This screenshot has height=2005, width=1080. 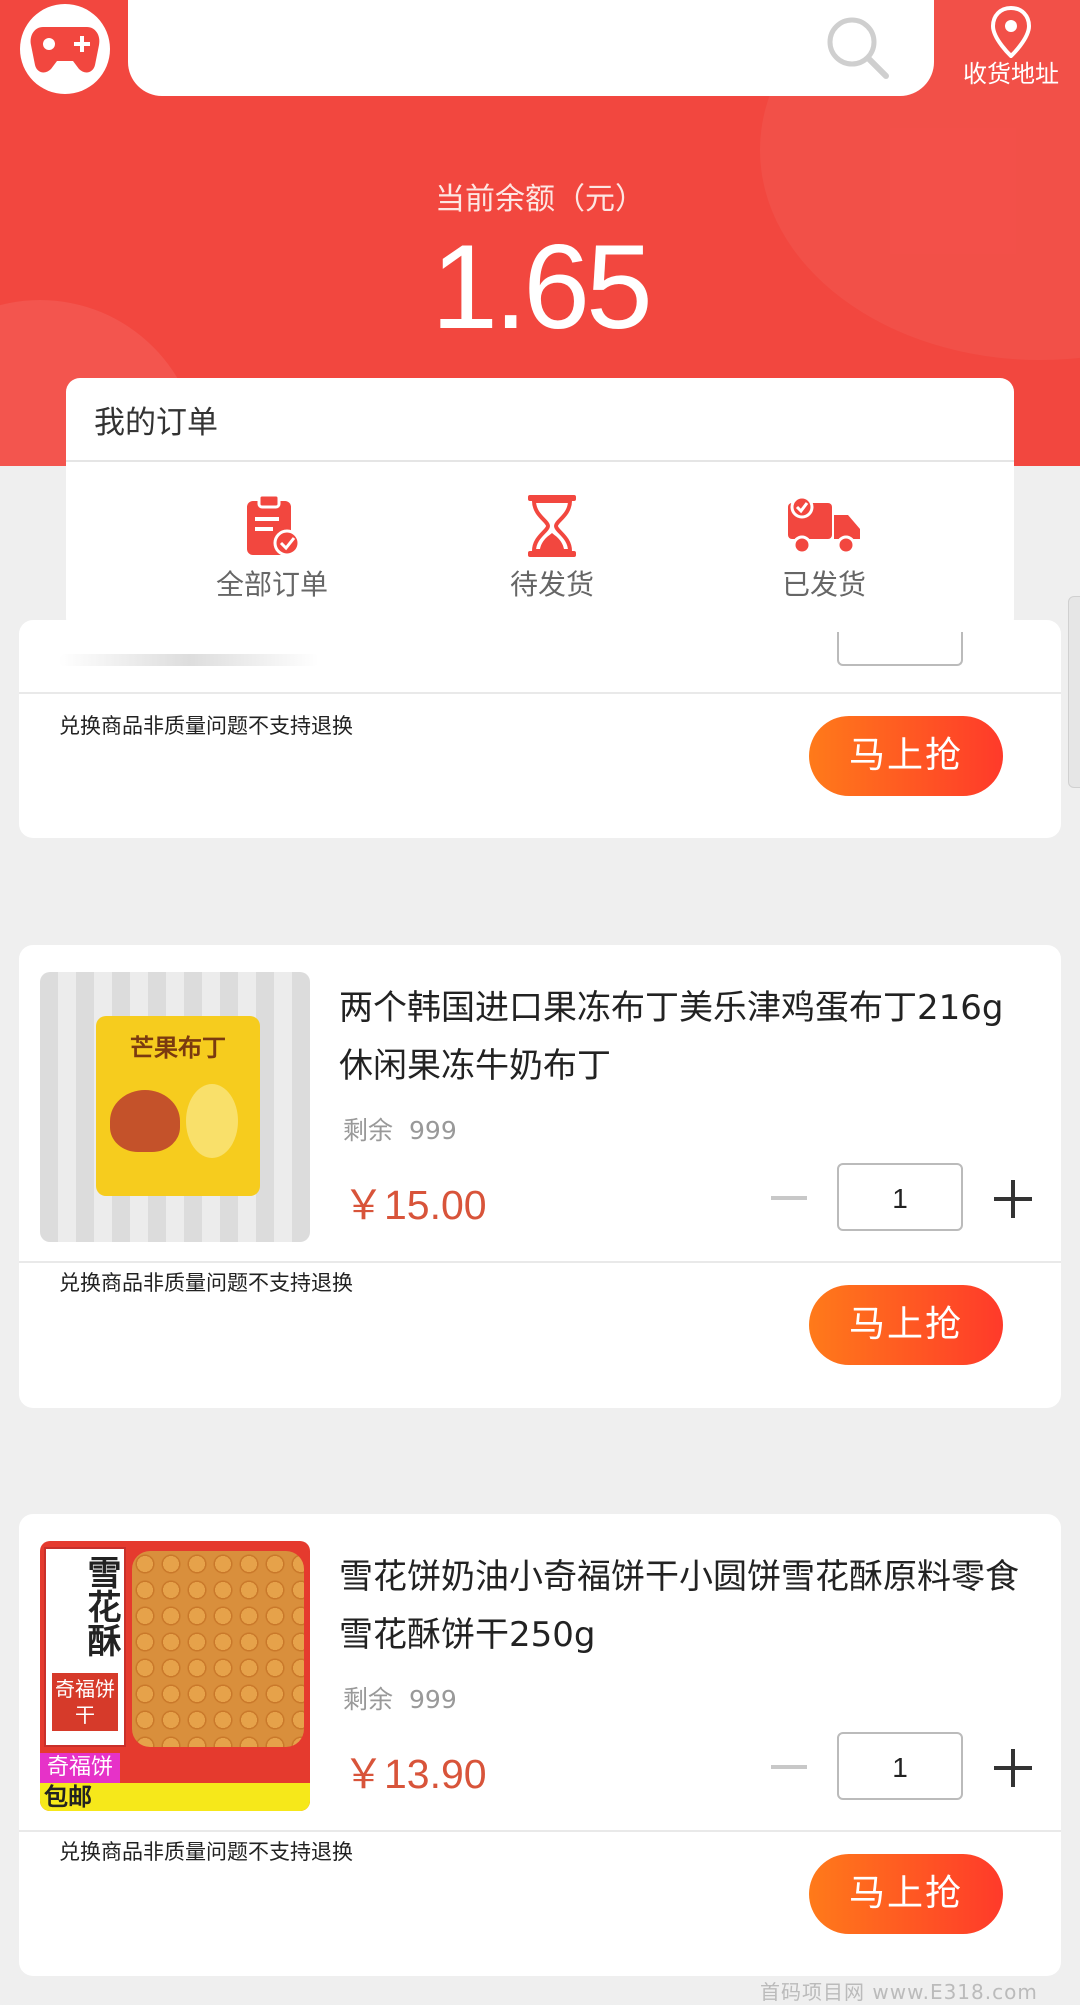 I want to click on product-image-label-panel: 雪花酥 奇福饼干, so click(x=85, y=1647).